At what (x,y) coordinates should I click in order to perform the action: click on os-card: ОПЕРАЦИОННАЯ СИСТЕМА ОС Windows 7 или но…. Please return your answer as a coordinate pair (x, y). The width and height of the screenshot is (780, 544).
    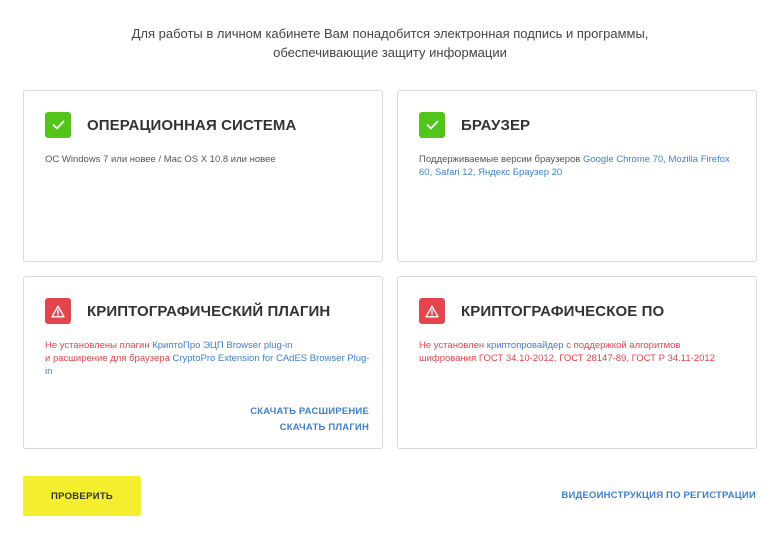
    Looking at the image, I should click on (203, 176).